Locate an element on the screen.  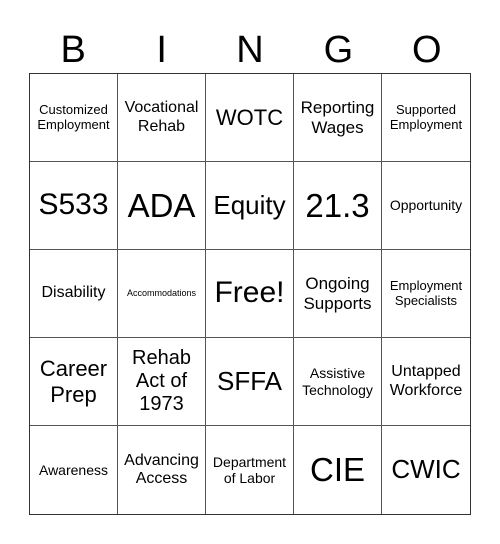
header-letter-n: N is located at coordinates (250, 50).